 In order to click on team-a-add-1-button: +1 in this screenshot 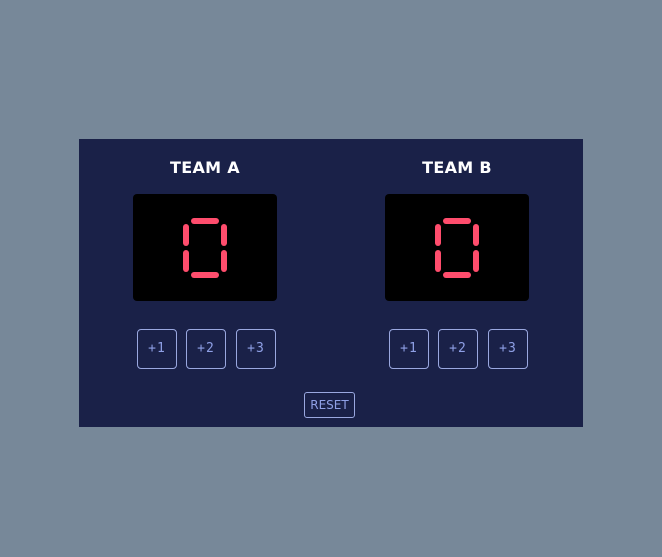, I will do `click(157, 349)`.